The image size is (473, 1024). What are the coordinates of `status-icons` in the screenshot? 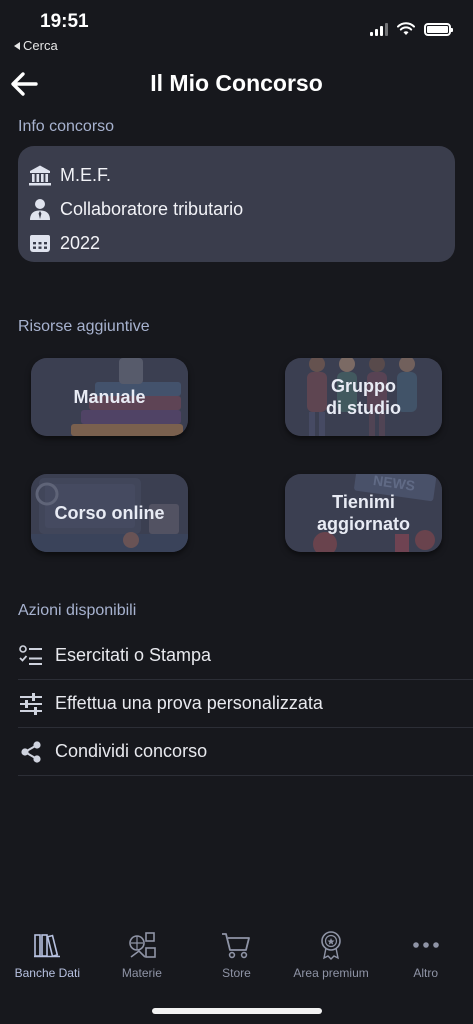 It's located at (411, 29).